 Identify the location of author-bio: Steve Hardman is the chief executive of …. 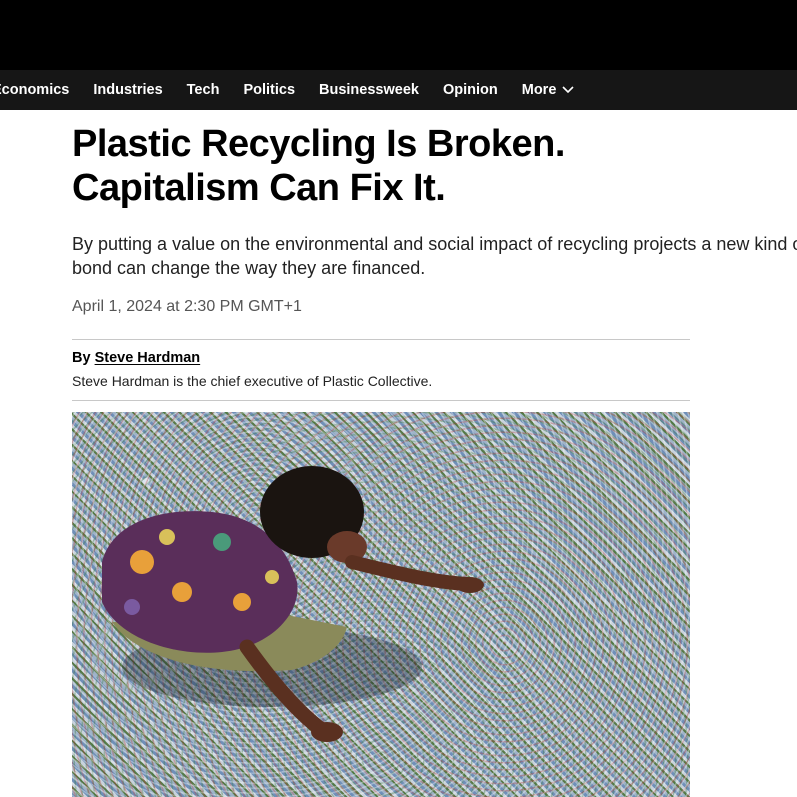
(252, 381).